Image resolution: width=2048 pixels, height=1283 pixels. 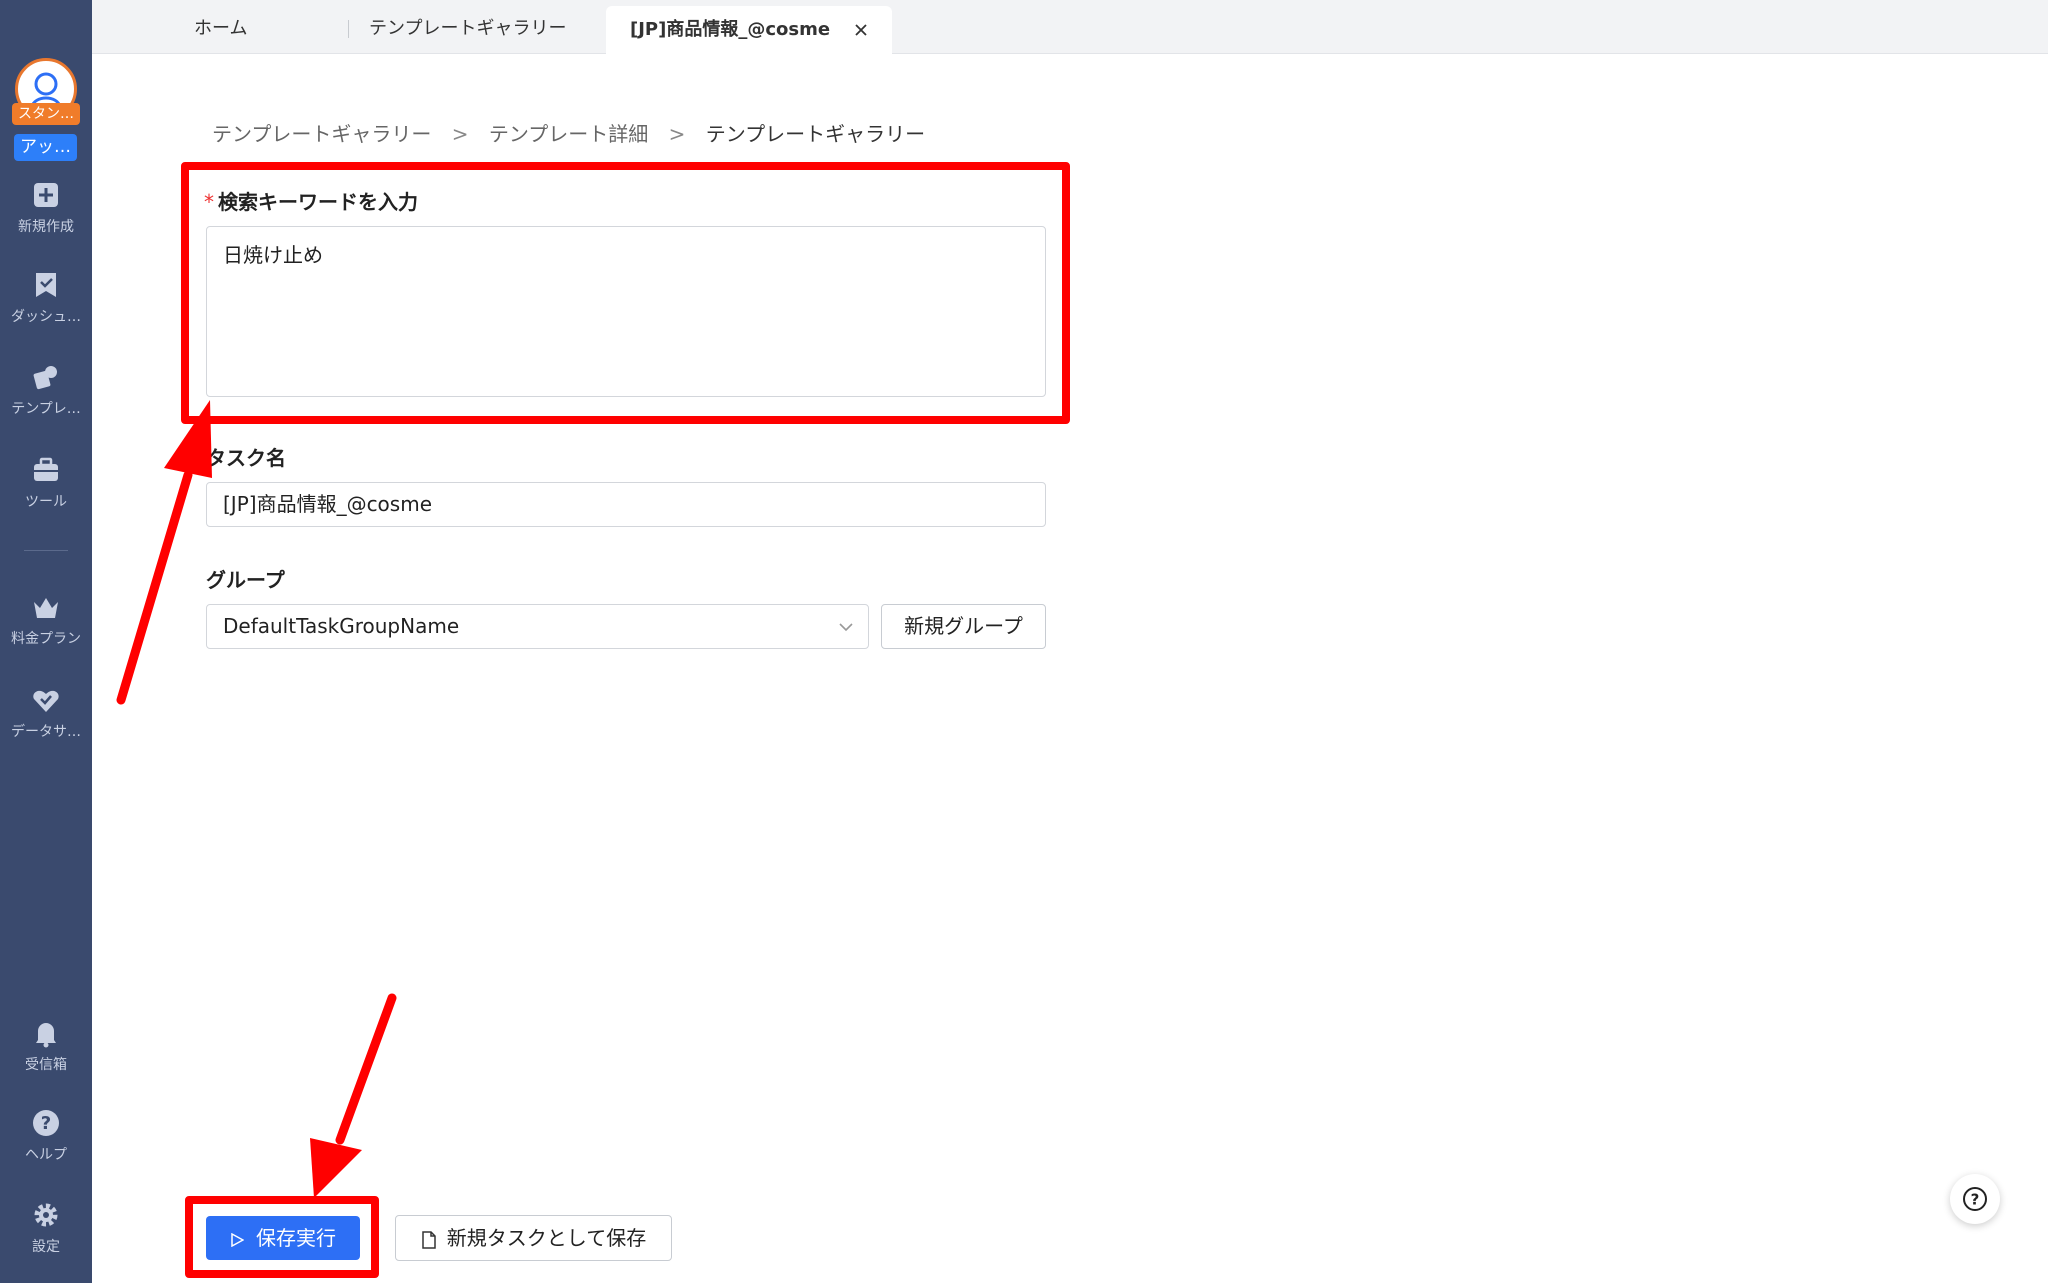 What do you see at coordinates (46, 1247) in the screenshot?
I see `sidebar-item-label: 設定` at bounding box center [46, 1247].